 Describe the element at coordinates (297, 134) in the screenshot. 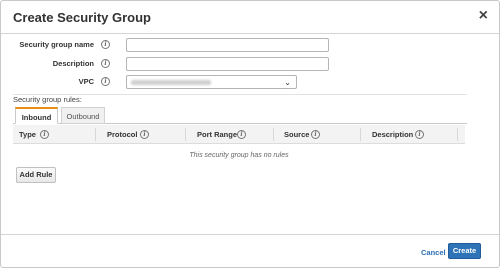

I see `column-header-source: Source` at that location.